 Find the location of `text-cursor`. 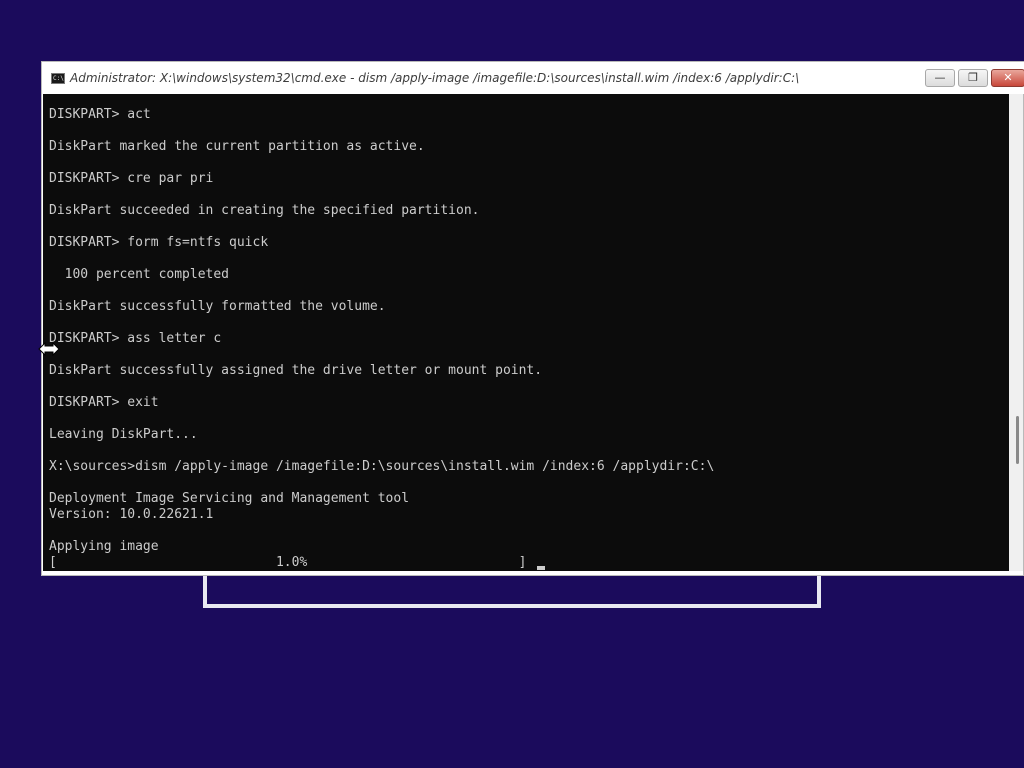

text-cursor is located at coordinates (541, 568).